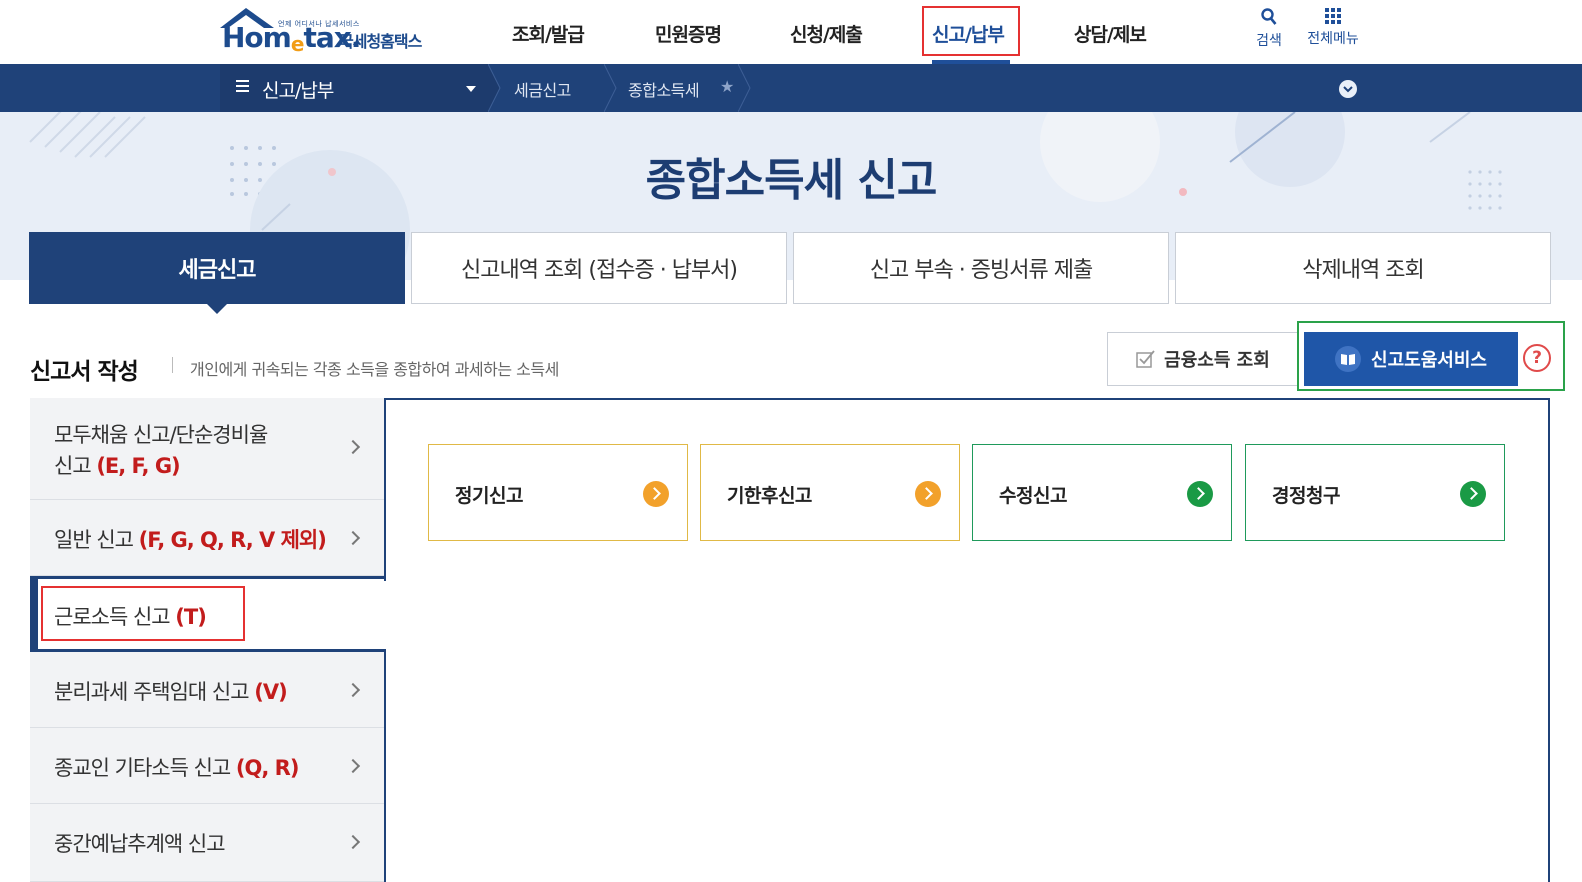  Describe the element at coordinates (1110, 33) in the screenshot. I see `gnb-item-consult: 상담/제보` at that location.